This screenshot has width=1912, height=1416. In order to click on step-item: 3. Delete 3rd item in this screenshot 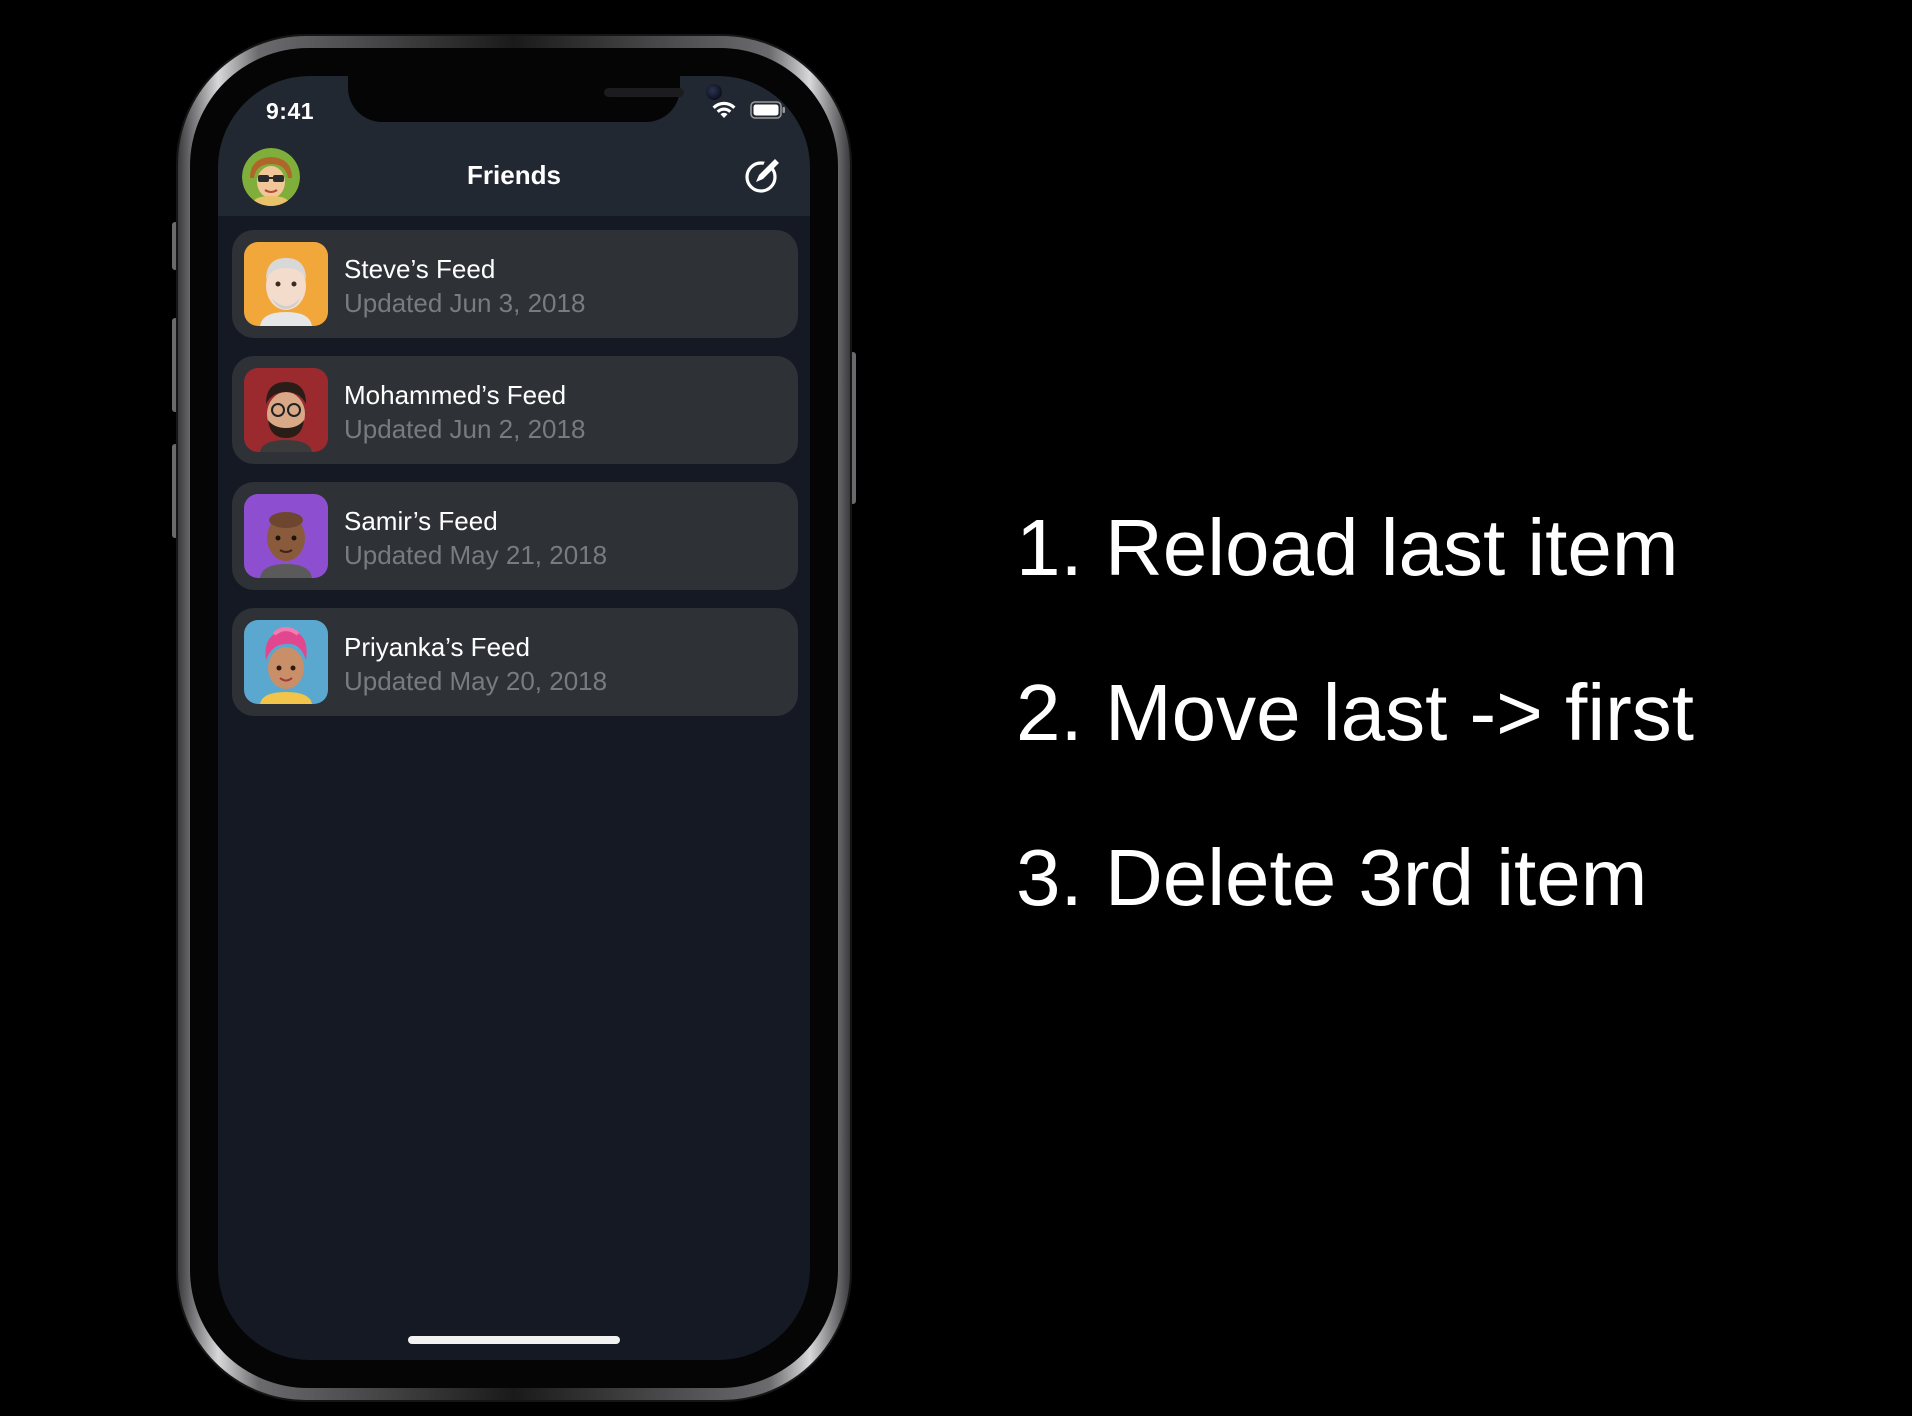, I will do `click(1332, 877)`.